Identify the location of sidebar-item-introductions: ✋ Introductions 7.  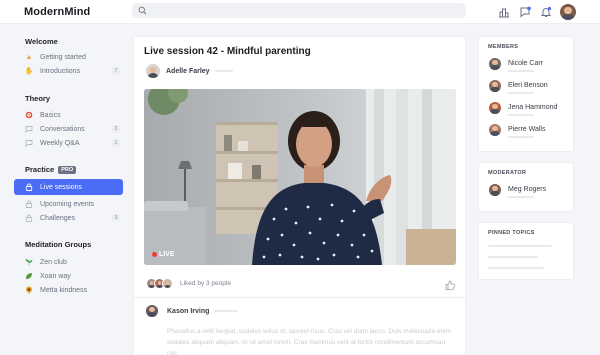
(70, 71).